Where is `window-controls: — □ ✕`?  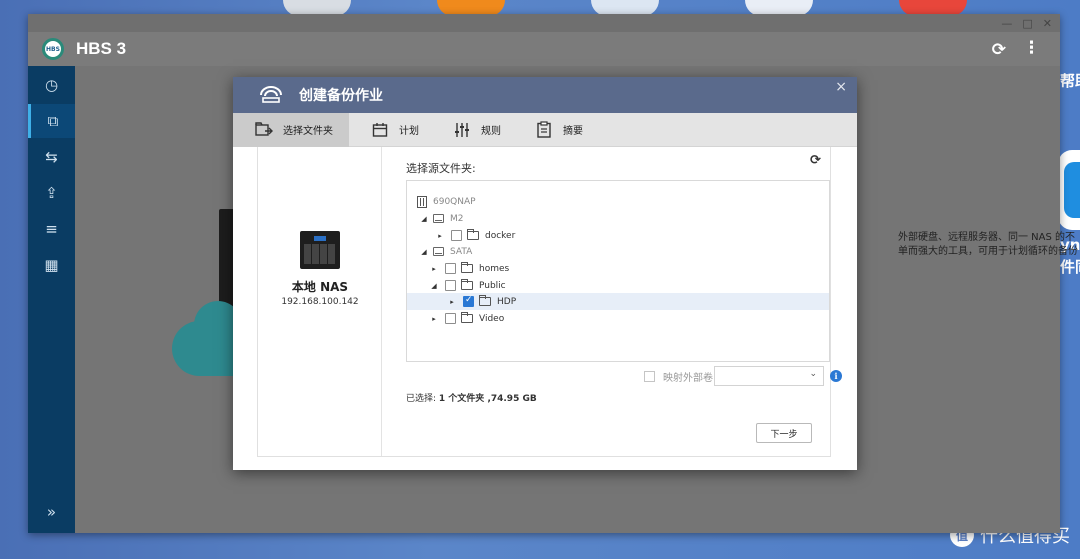
window-controls: — □ ✕ is located at coordinates (1030, 23).